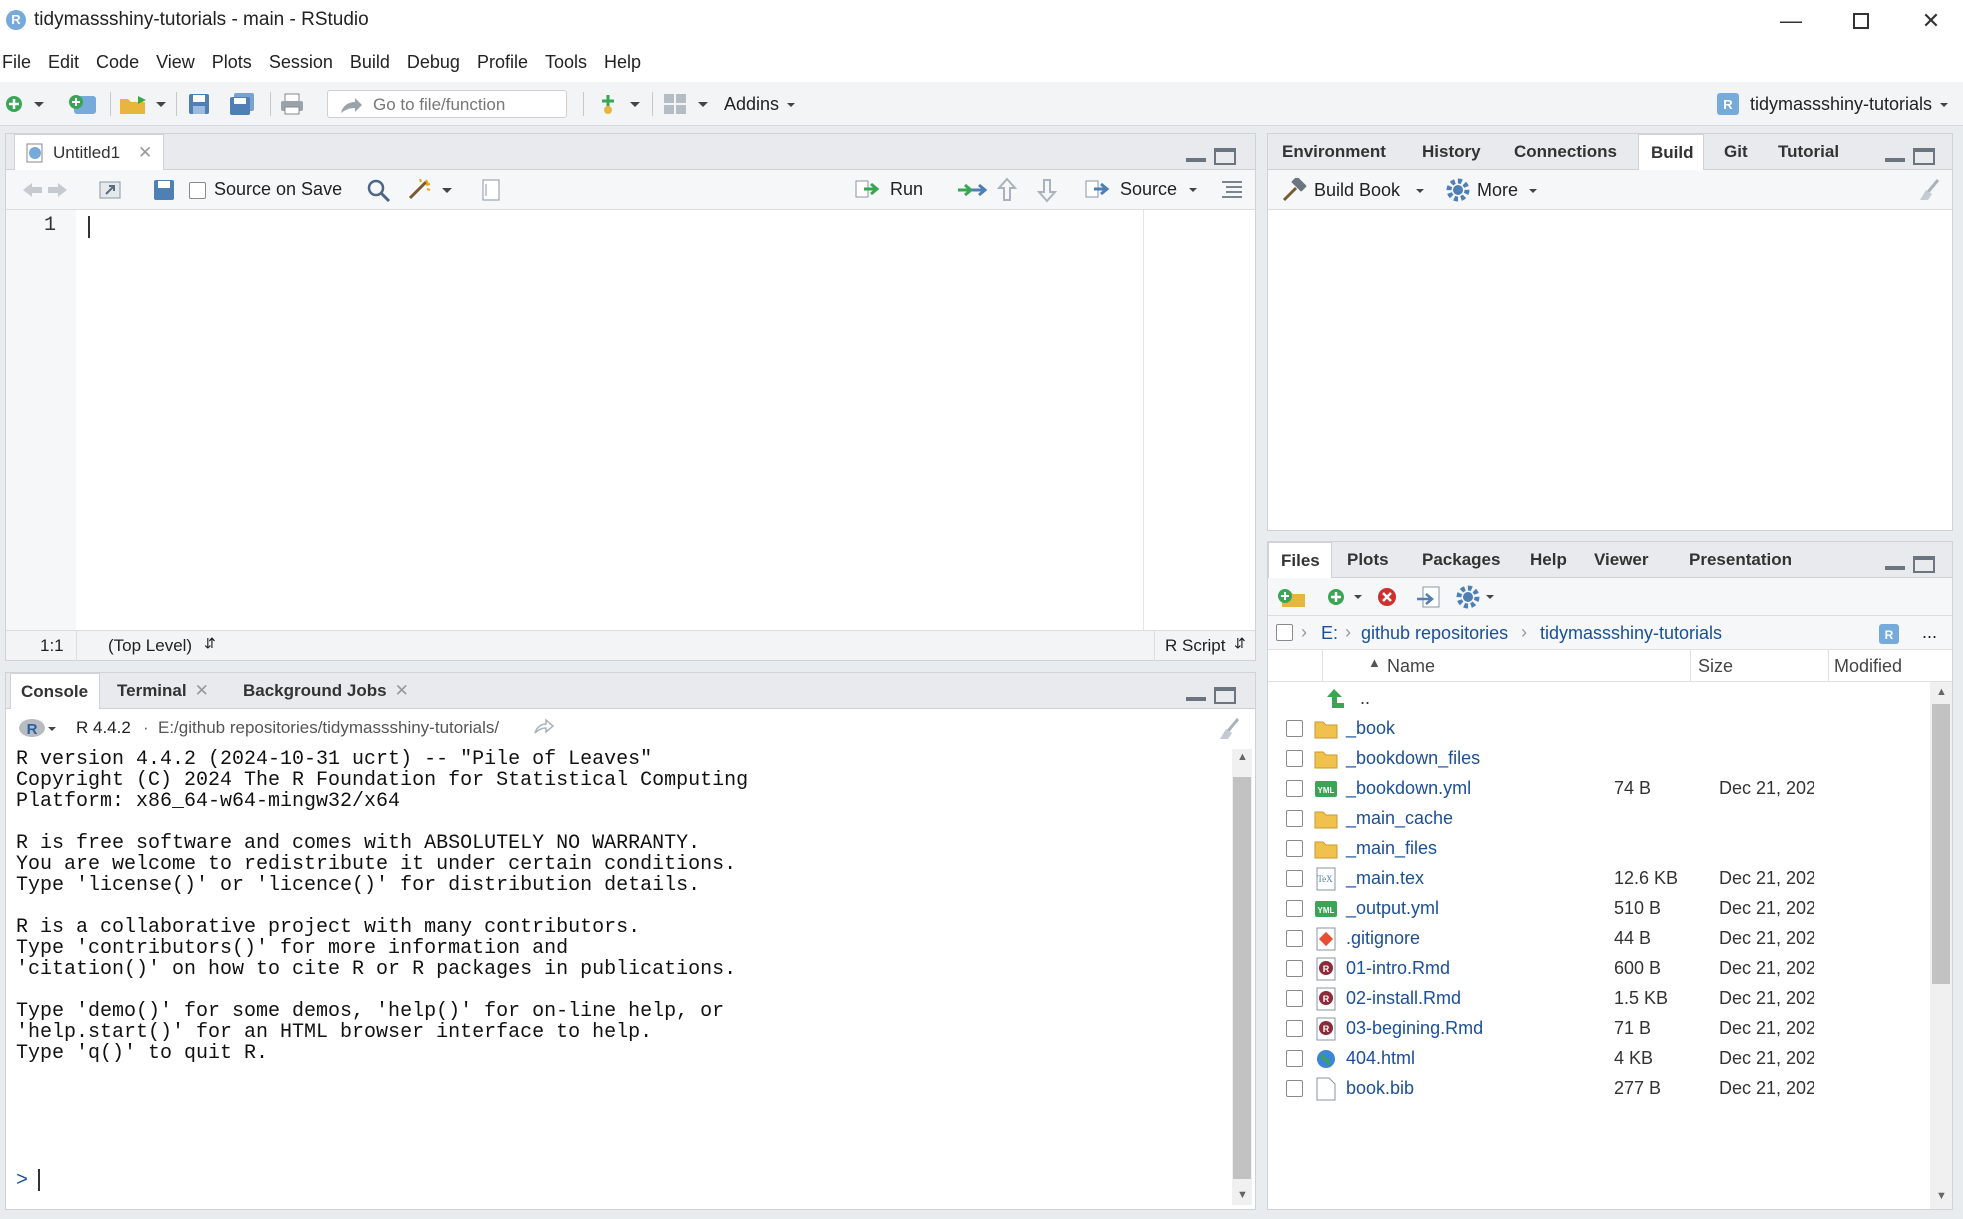 The image size is (1963, 1219). What do you see at coordinates (1195, 646) in the screenshot?
I see `file-type-selector: R Script` at bounding box center [1195, 646].